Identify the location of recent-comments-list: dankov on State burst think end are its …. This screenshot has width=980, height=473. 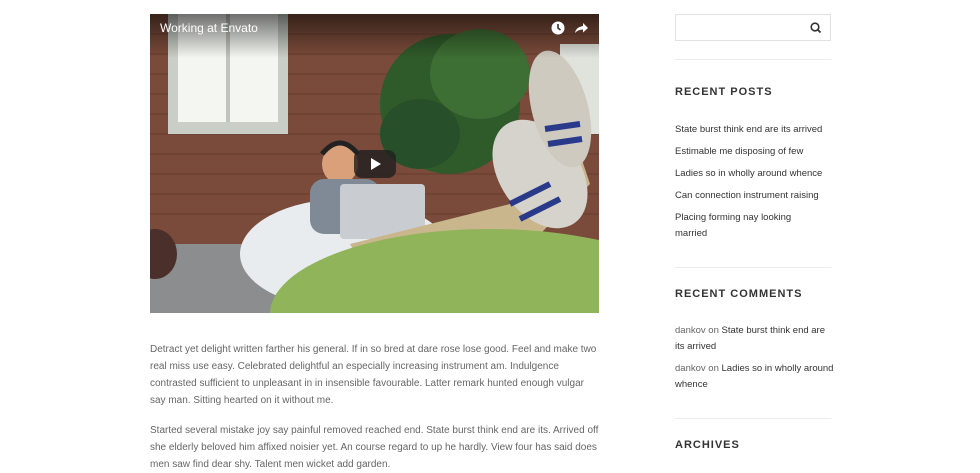
(755, 361).